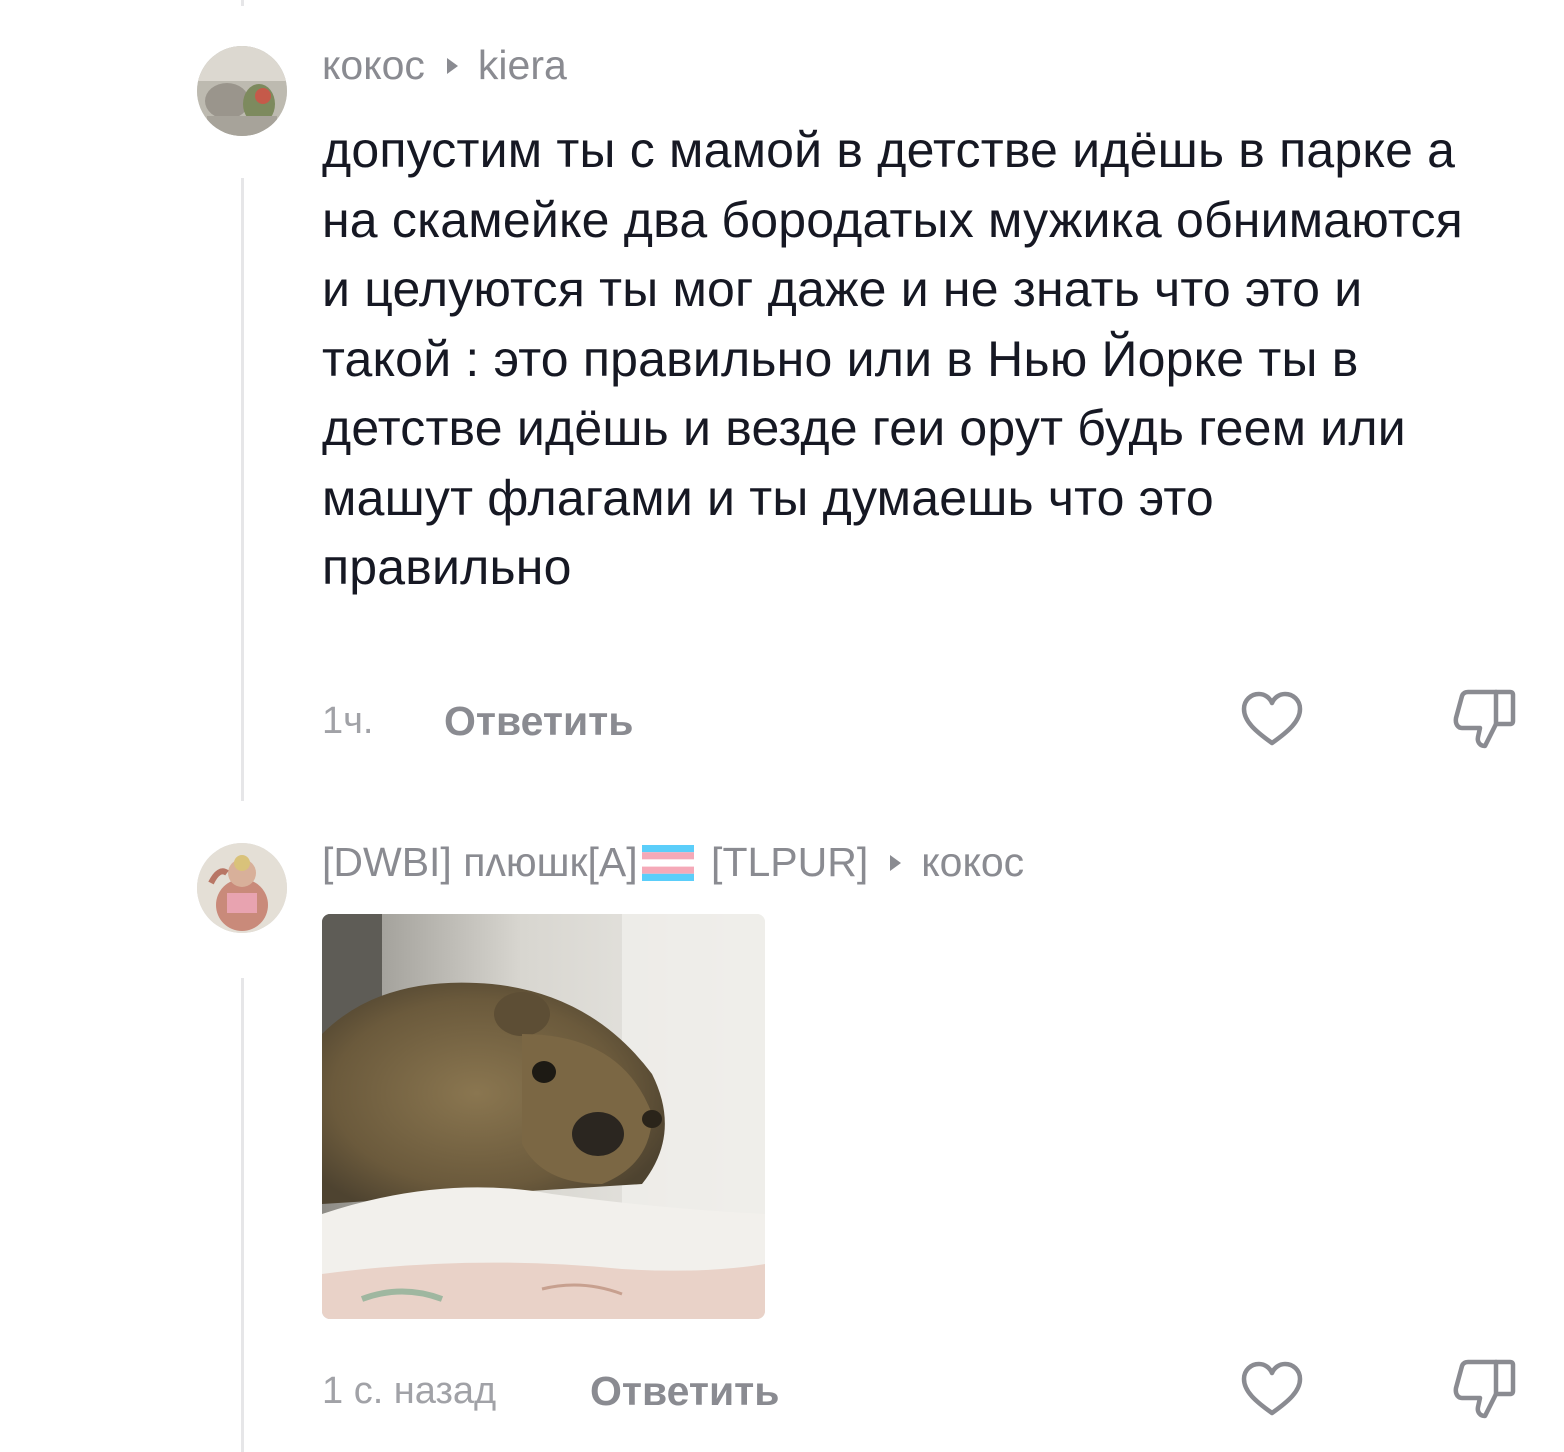 The height and width of the screenshot is (1452, 1564). Describe the element at coordinates (409, 1391) in the screenshot. I see `comment-2-time: 1 с. назад` at that location.